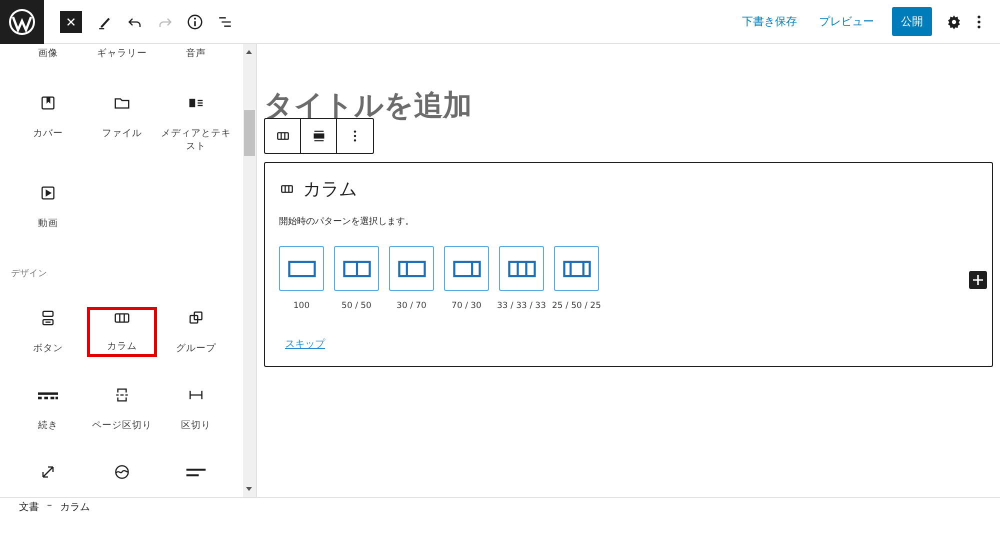 The height and width of the screenshot is (538, 1000). Describe the element at coordinates (249, 270) in the screenshot. I see `scrollbar` at that location.